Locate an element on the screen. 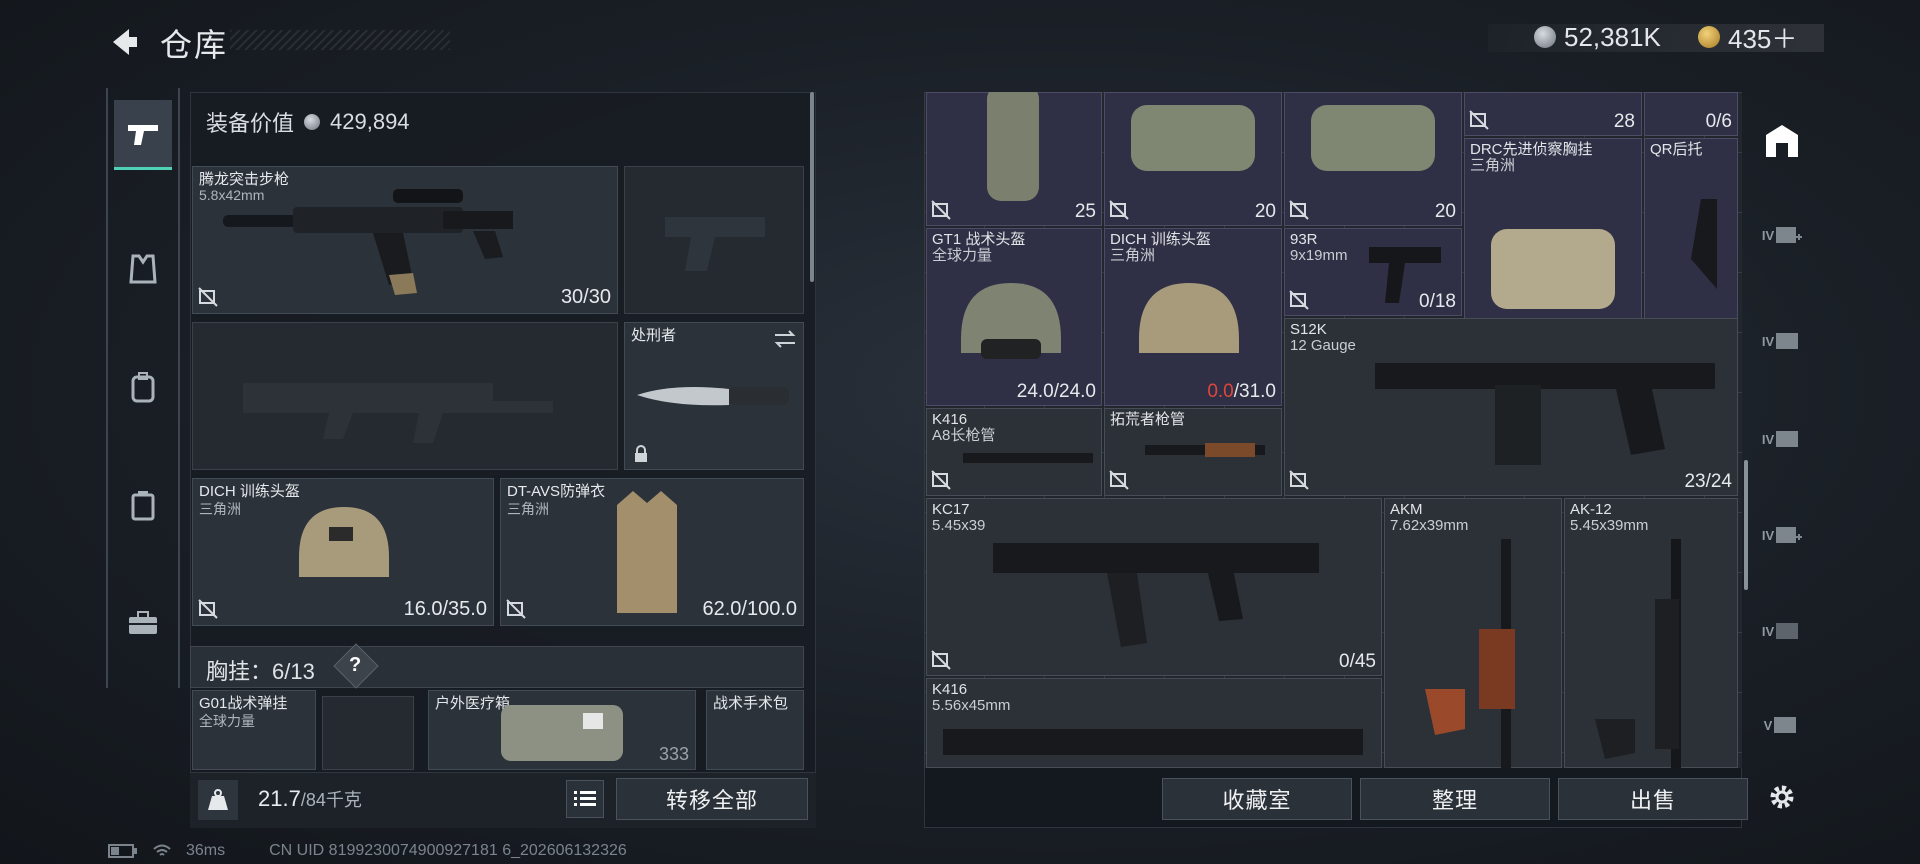 The width and height of the screenshot is (1920, 864). stash-item-akm: AKM 7.62x39mm is located at coordinates (1473, 633).